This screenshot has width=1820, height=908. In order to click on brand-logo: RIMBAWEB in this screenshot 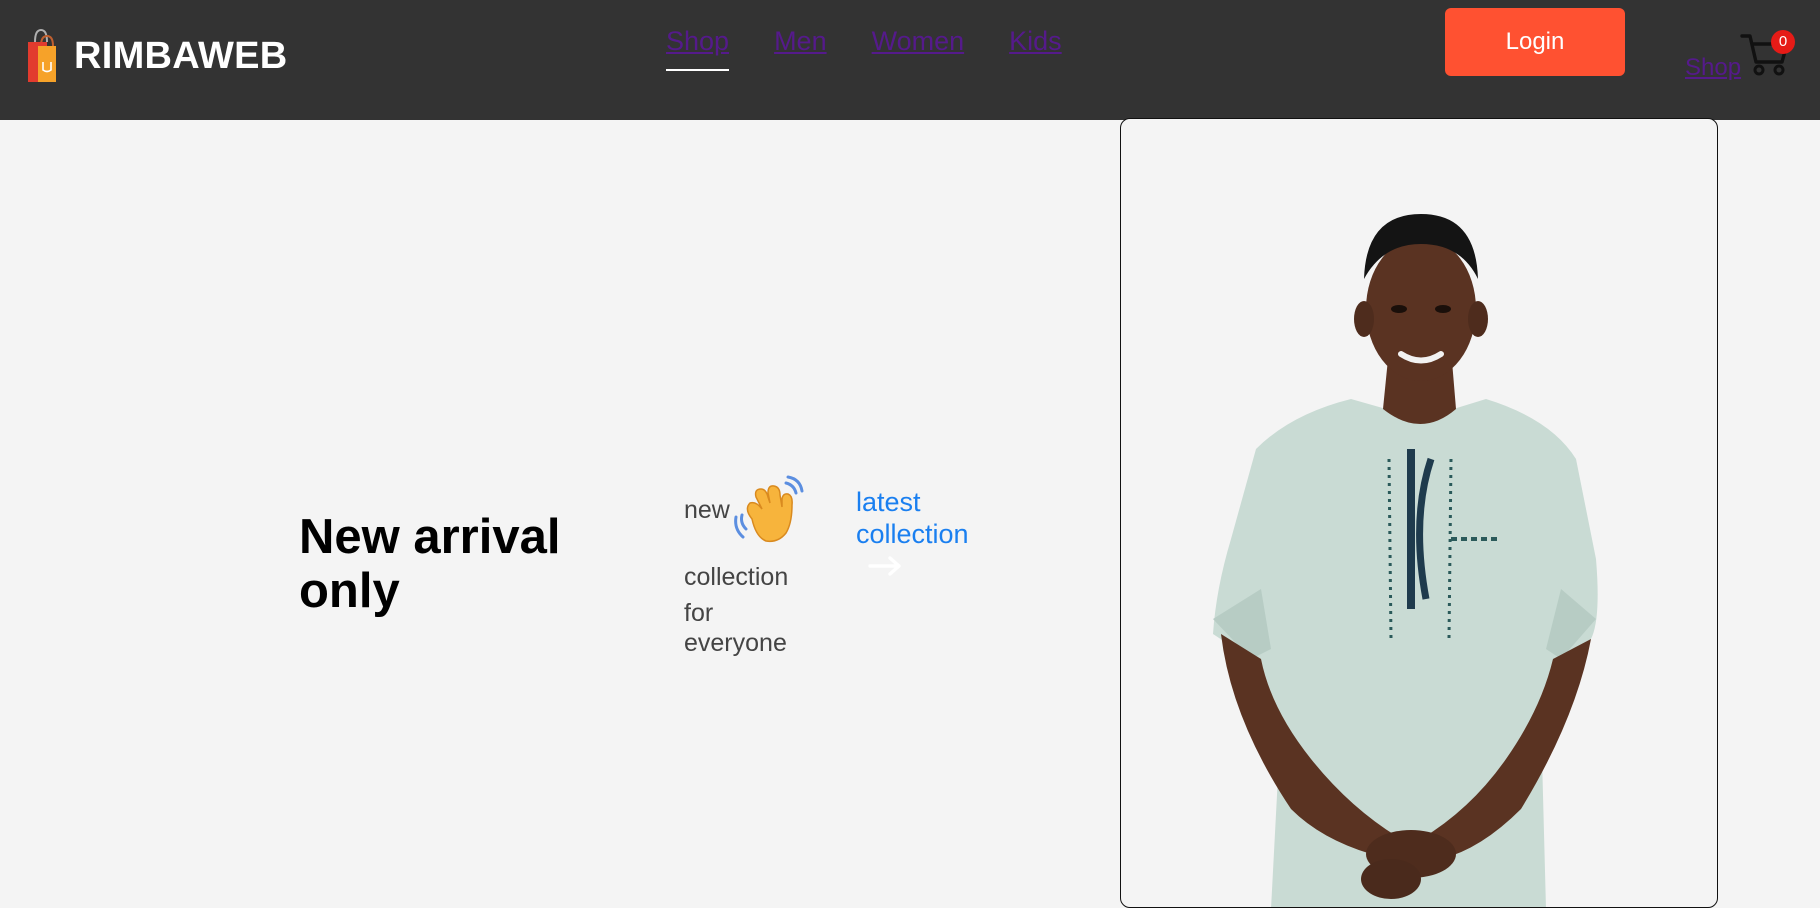, I will do `click(157, 56)`.